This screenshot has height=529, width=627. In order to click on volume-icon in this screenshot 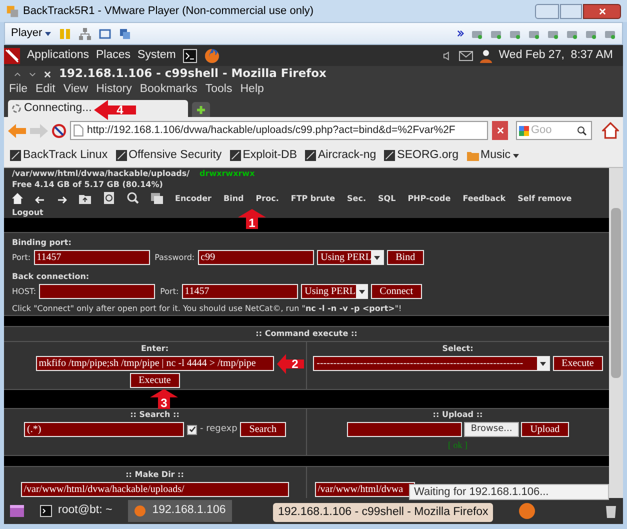, I will do `click(447, 55)`.